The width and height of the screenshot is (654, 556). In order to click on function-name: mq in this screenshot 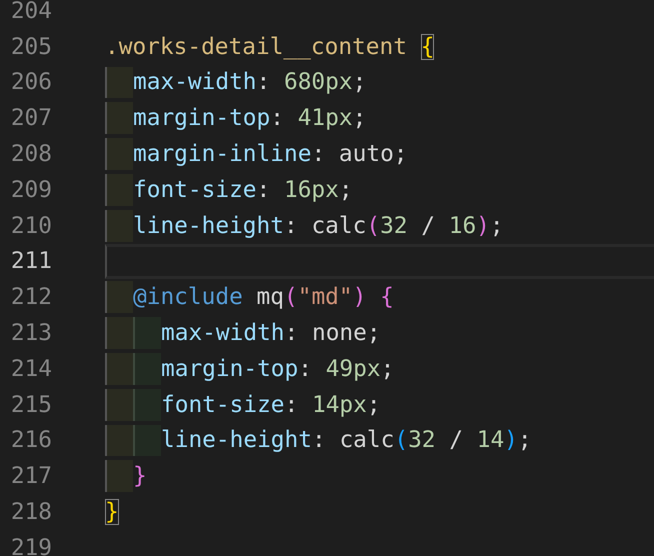, I will do `click(270, 297)`.